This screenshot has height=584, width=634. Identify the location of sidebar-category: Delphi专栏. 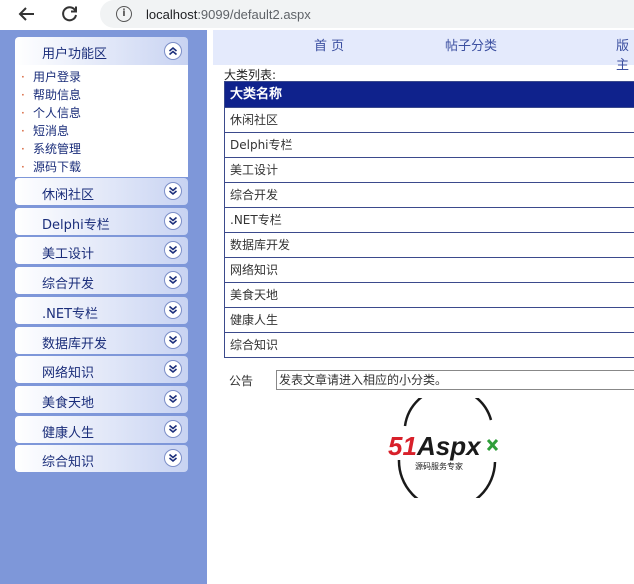
(101, 221).